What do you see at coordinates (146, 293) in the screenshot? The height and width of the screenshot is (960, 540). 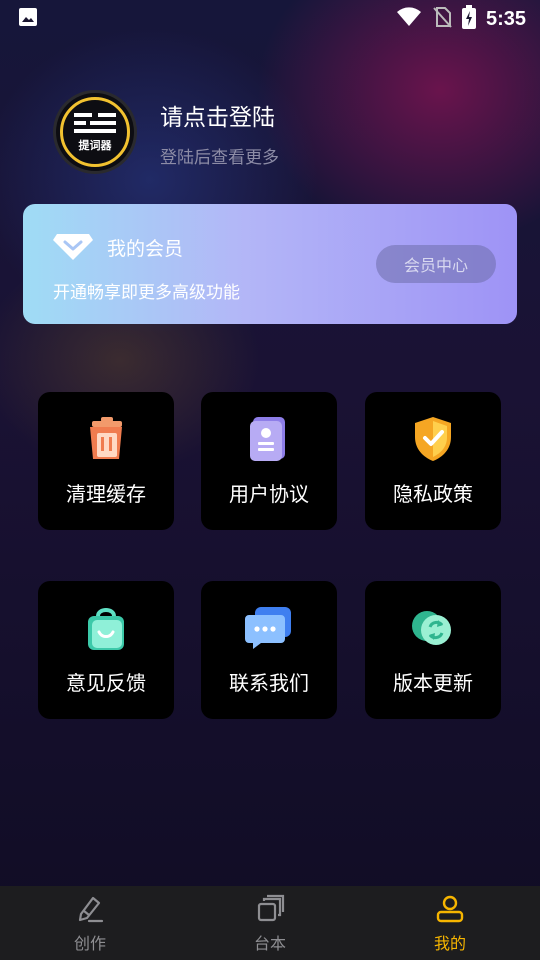 I see `member-subtitle: 开通畅享即更多高级功能` at bounding box center [146, 293].